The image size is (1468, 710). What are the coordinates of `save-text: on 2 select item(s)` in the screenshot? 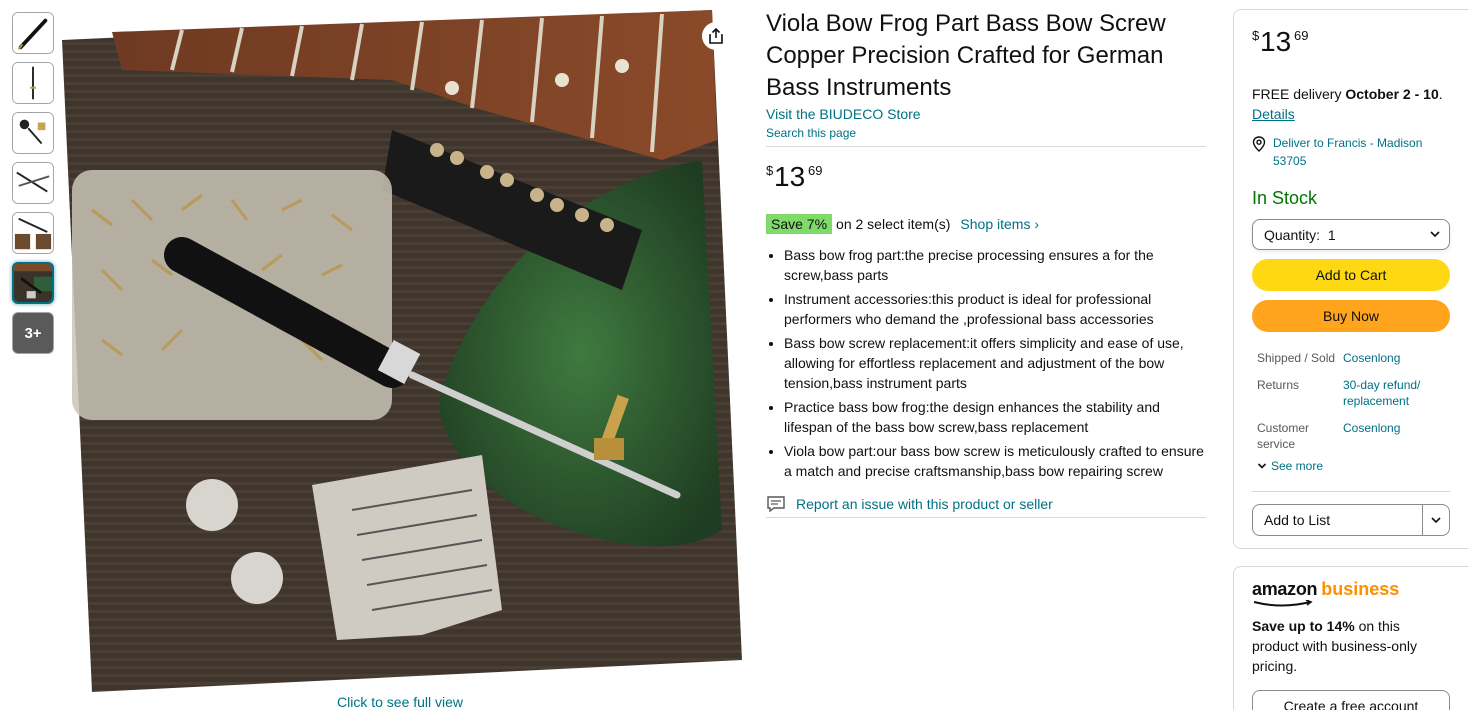 It's located at (893, 224).